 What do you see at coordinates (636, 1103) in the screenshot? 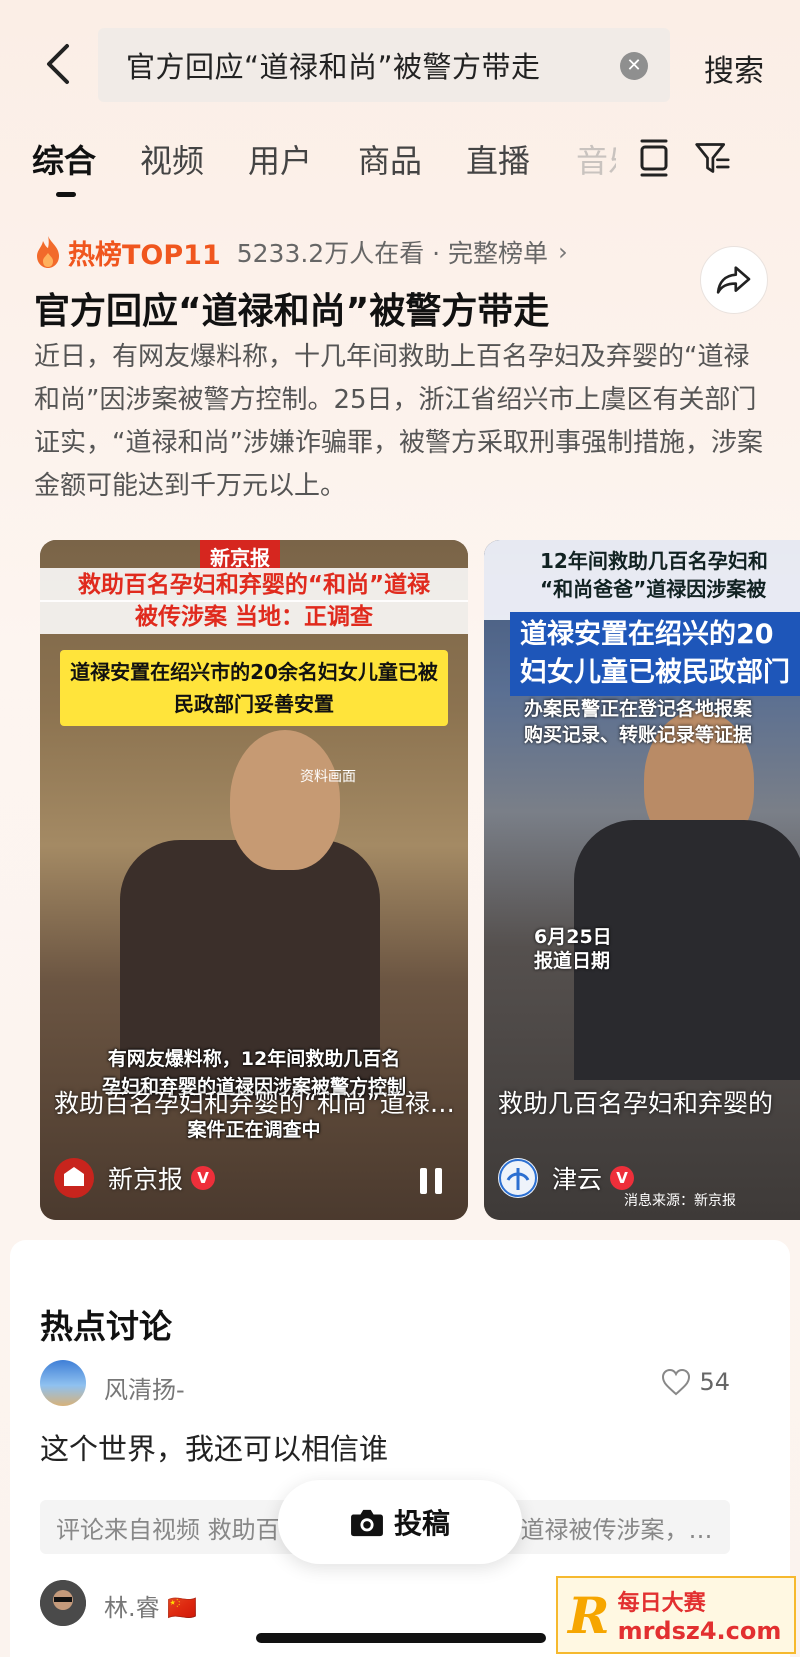
I see `video-caption: 救助几百名孕妇和弃婴的` at bounding box center [636, 1103].